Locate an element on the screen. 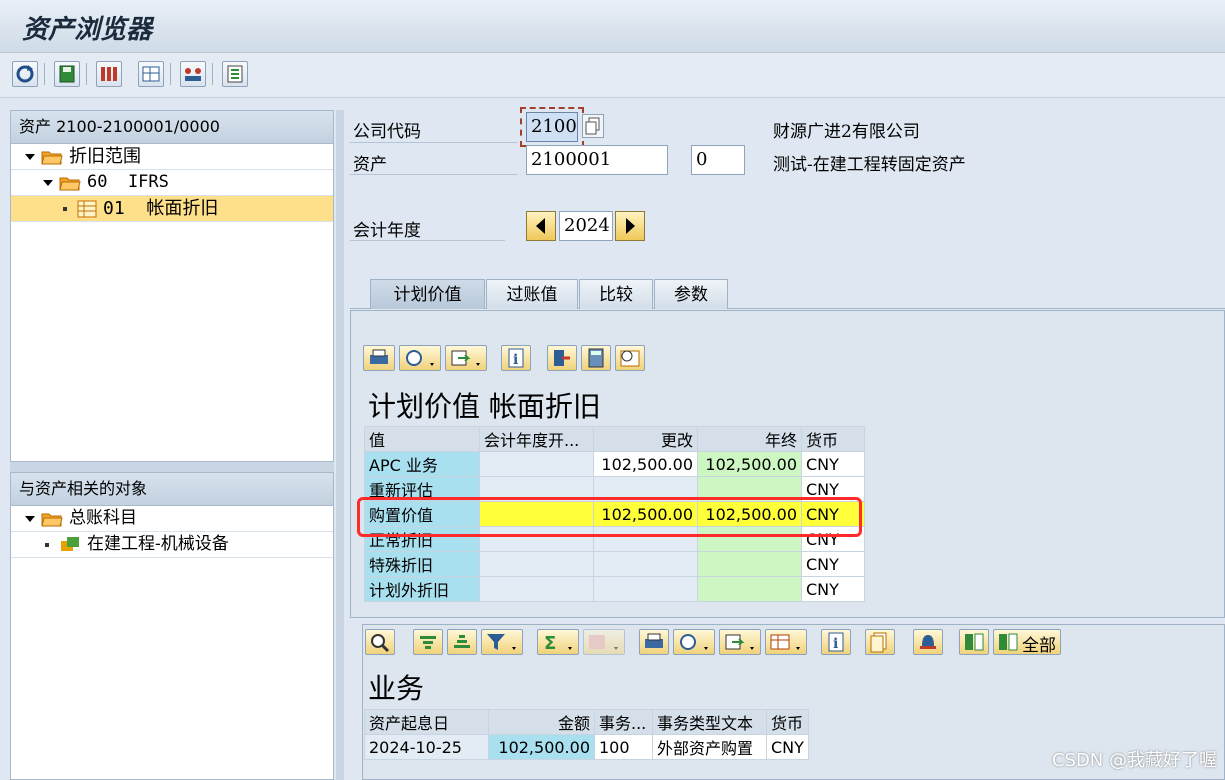 Image resolution: width=1225 pixels, height=780 pixels. table-row: 2024-10-25 102,500.00 100 外部资产购置 CNY is located at coordinates (586, 747).